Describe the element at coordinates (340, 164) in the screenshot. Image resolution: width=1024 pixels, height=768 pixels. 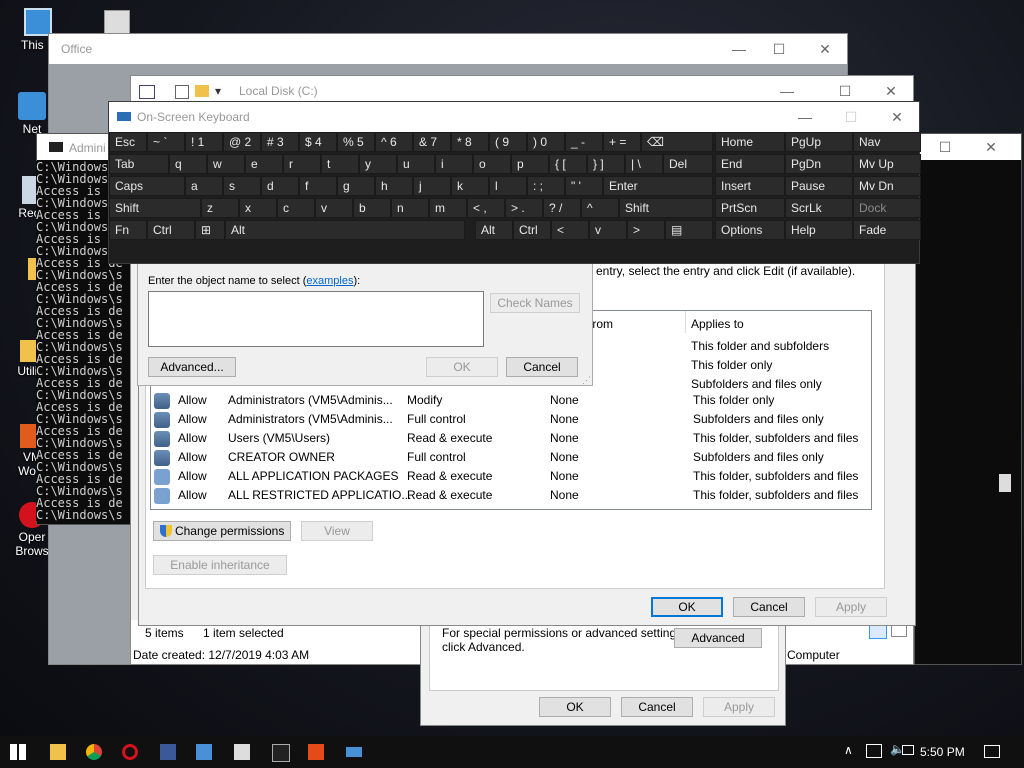
I see `osk-key: t` at that location.